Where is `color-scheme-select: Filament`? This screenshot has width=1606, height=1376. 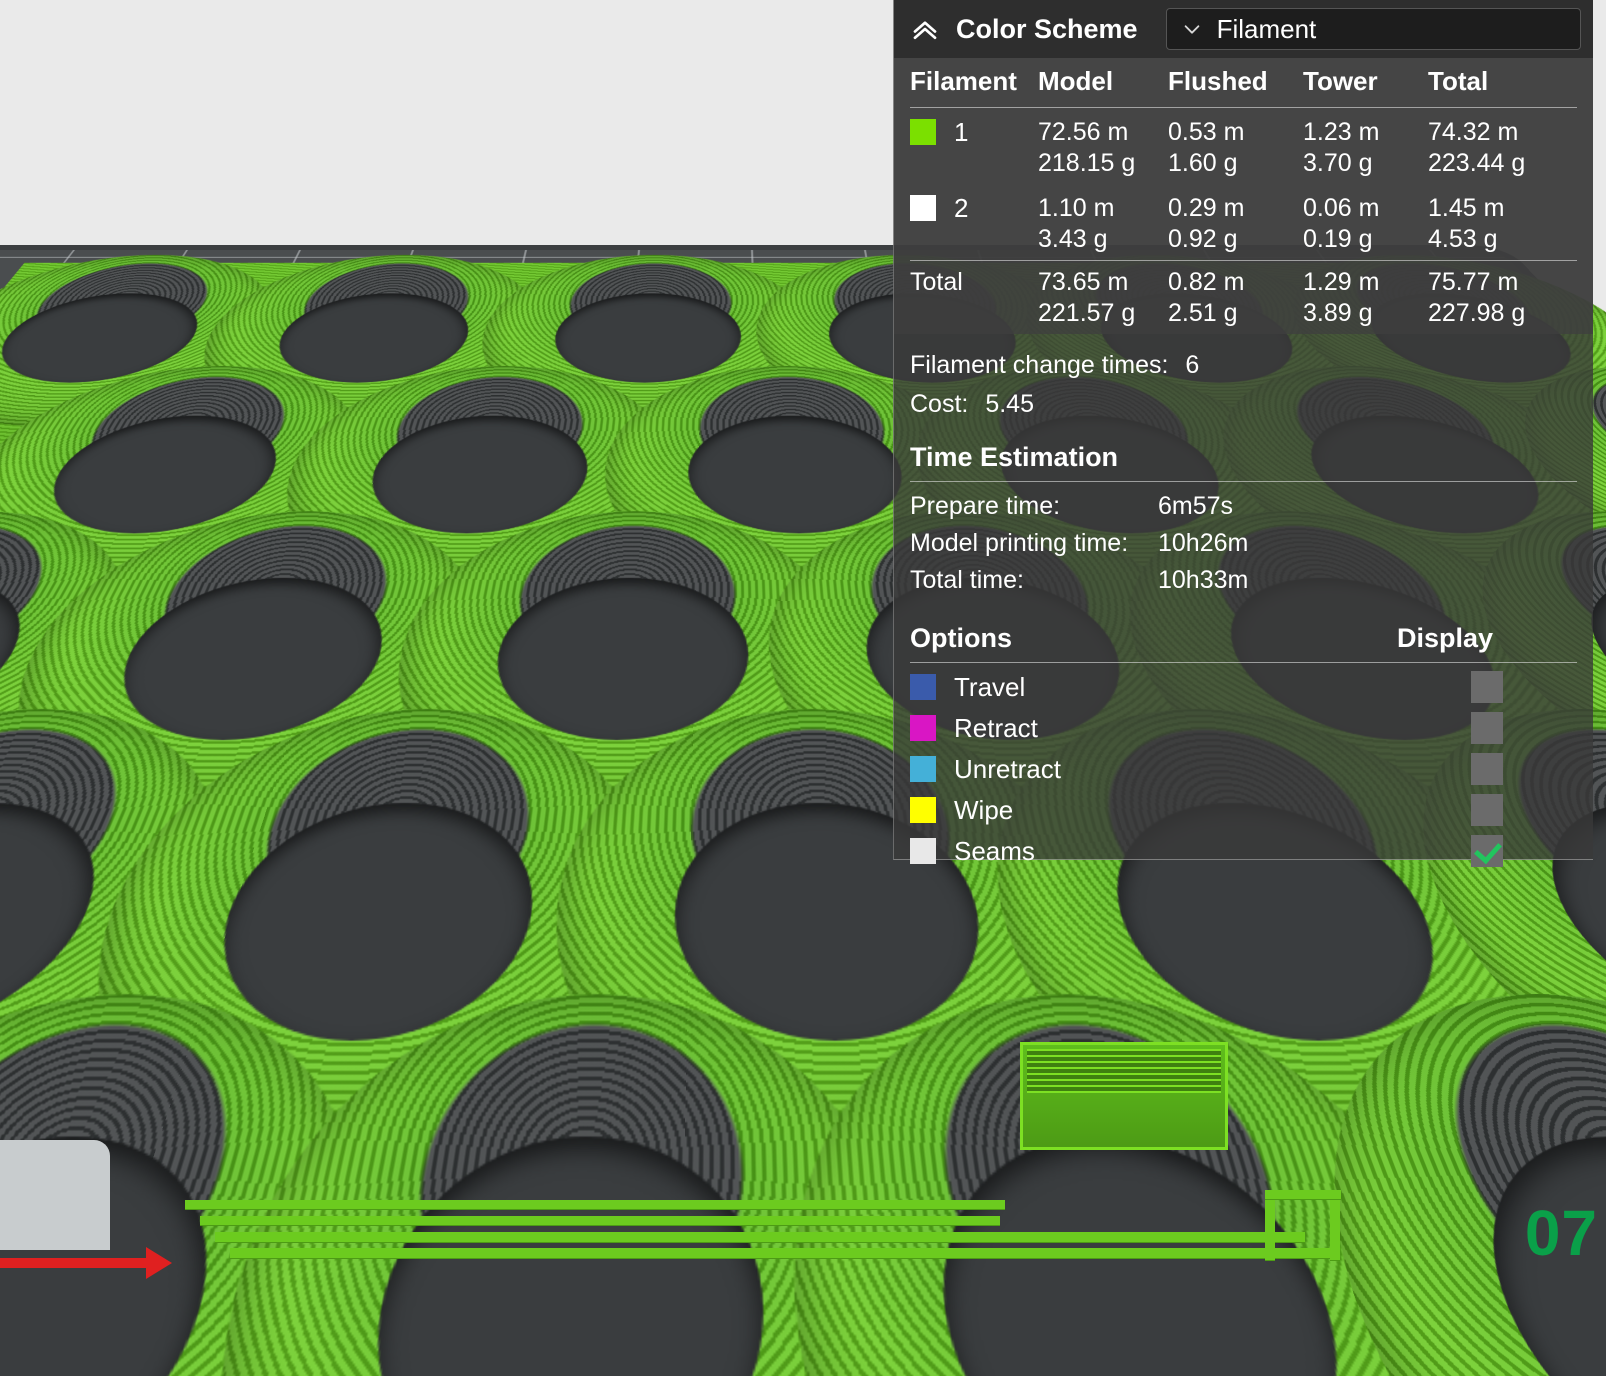 color-scheme-select: Filament is located at coordinates (1373, 29).